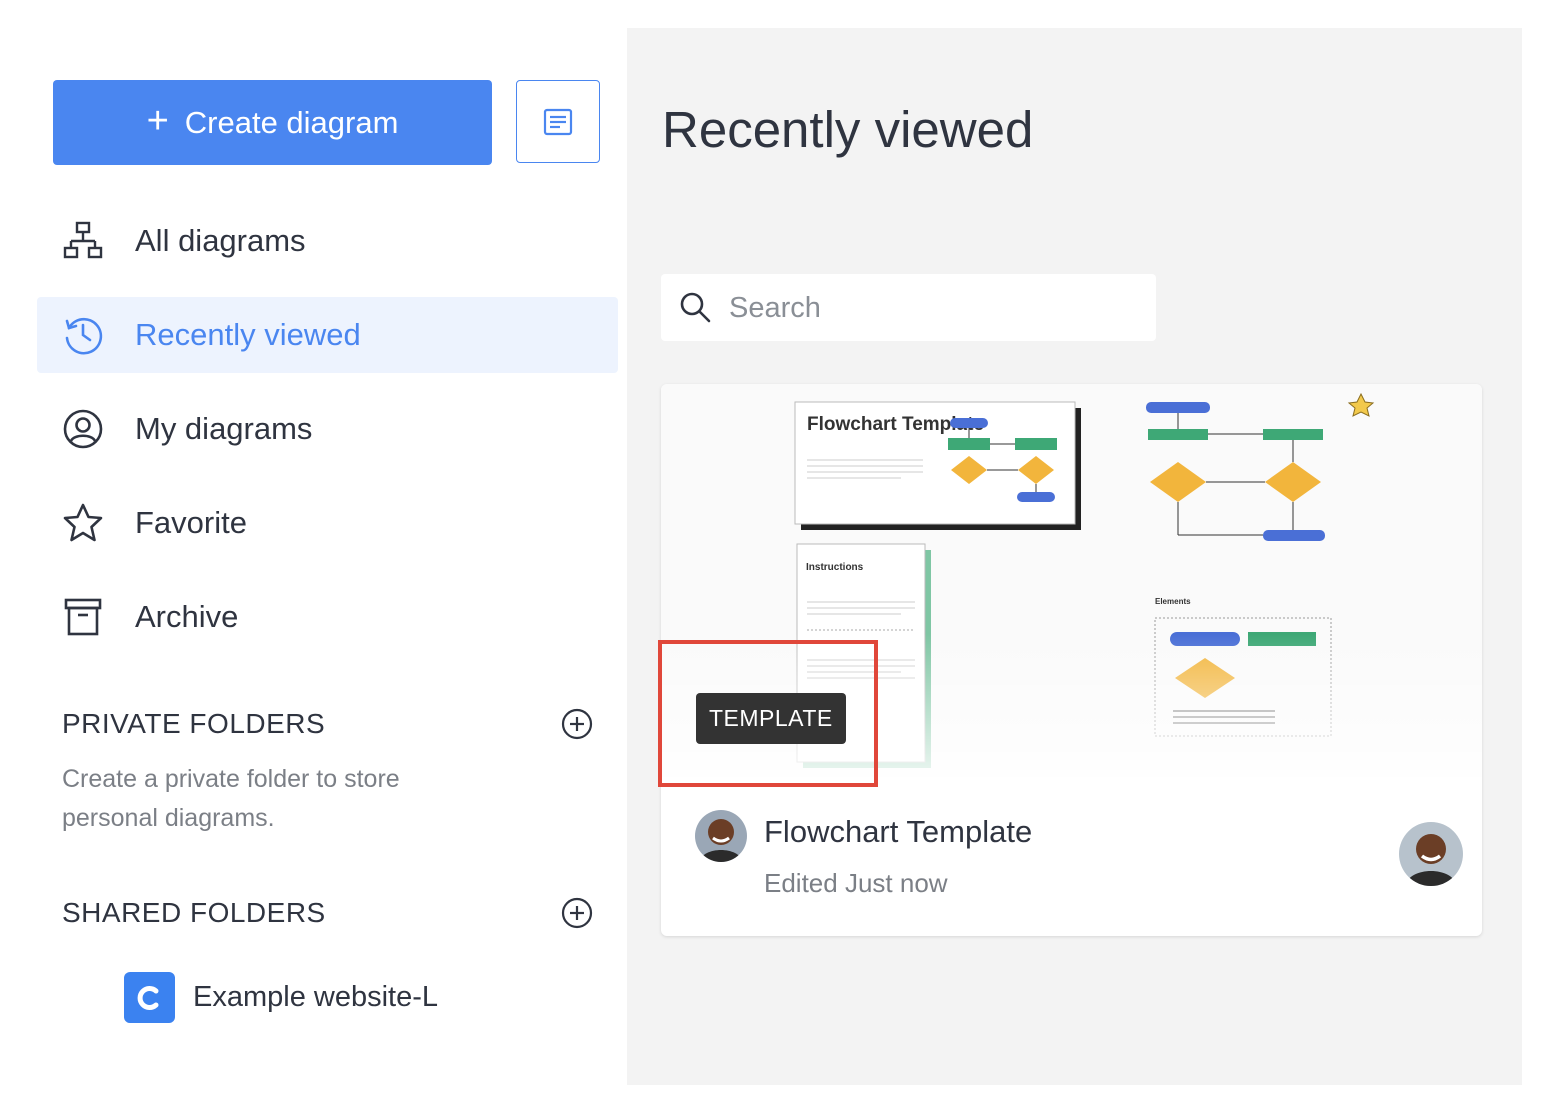 This screenshot has width=1550, height=1118. I want to click on add-private-folder-icon, so click(577, 724).